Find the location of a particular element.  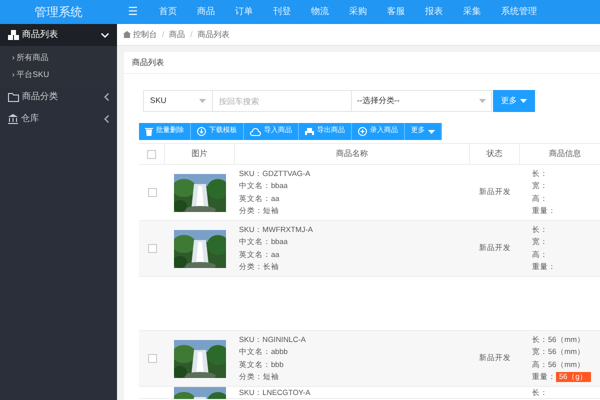

nav-link: 商品 is located at coordinates (206, 12).